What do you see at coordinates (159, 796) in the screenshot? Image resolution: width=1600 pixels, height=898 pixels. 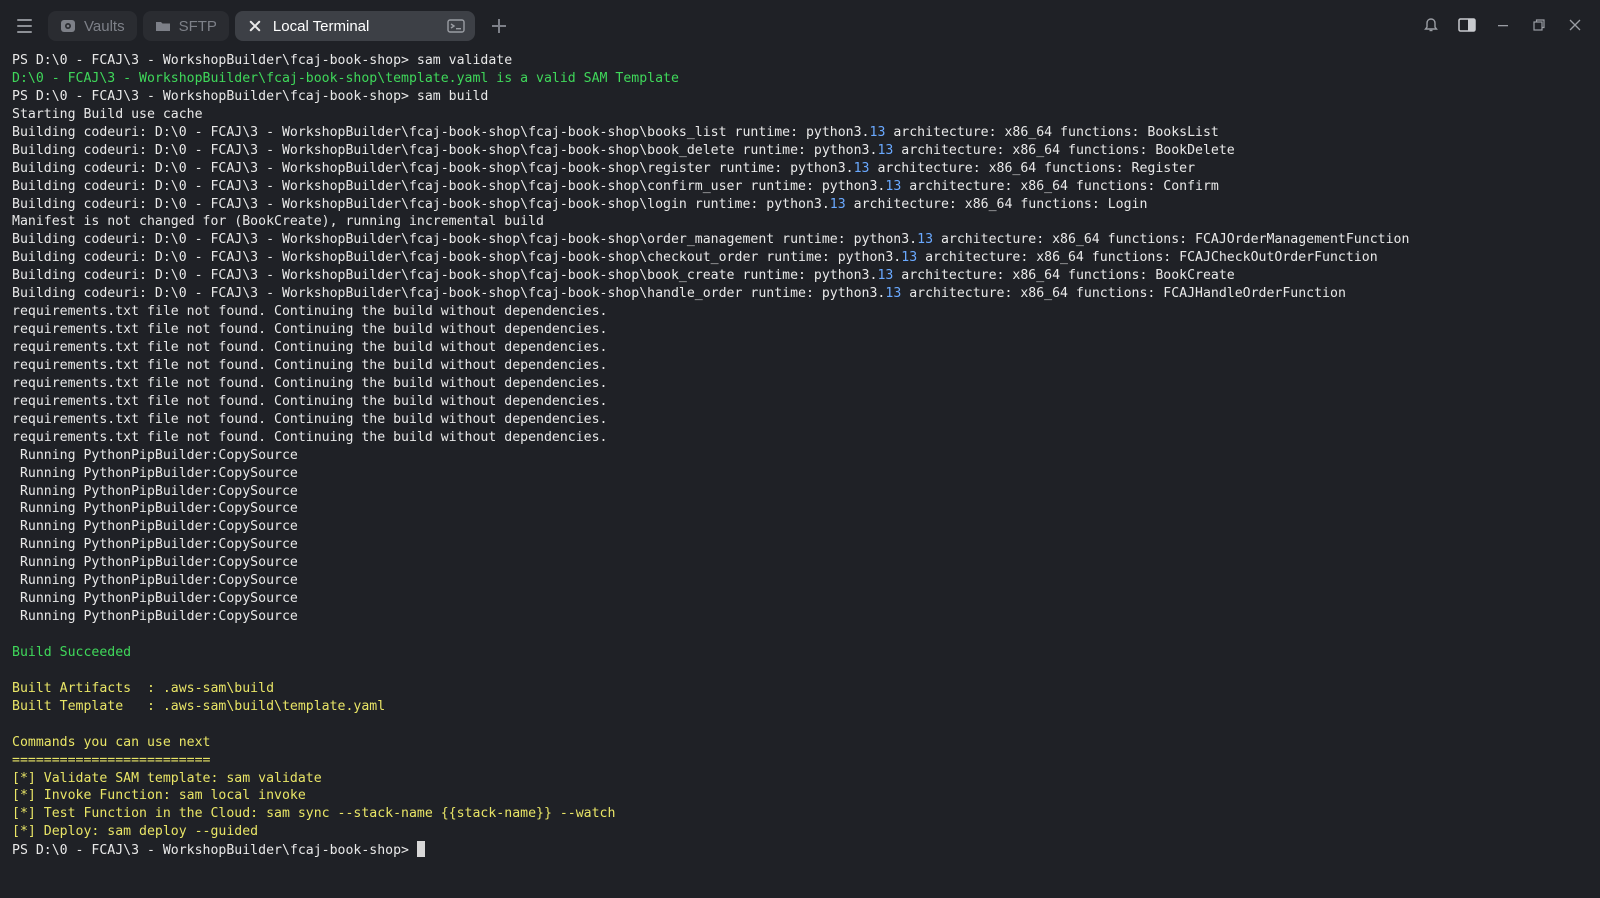 I see `terminal-line: [*] Invoke Function: sam local invoke` at bounding box center [159, 796].